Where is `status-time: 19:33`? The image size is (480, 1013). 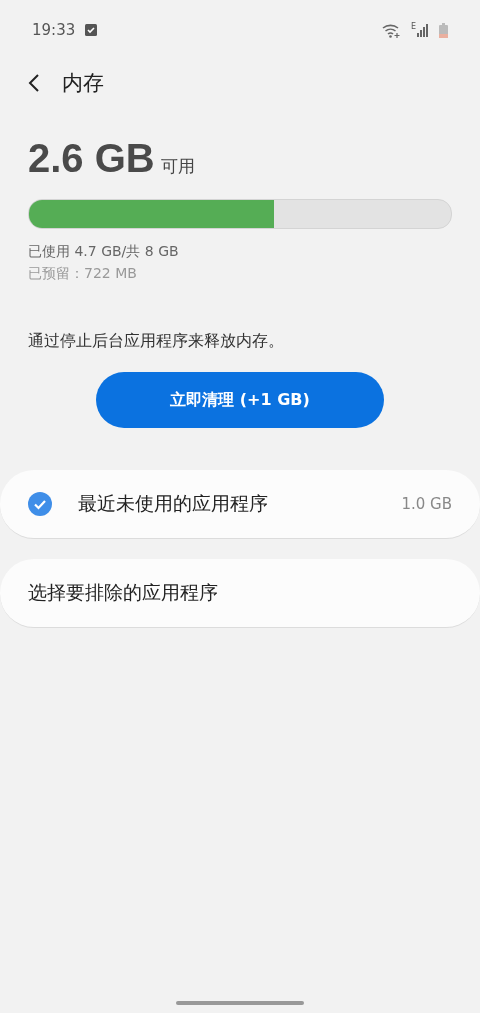
status-time: 19:33 is located at coordinates (54, 30).